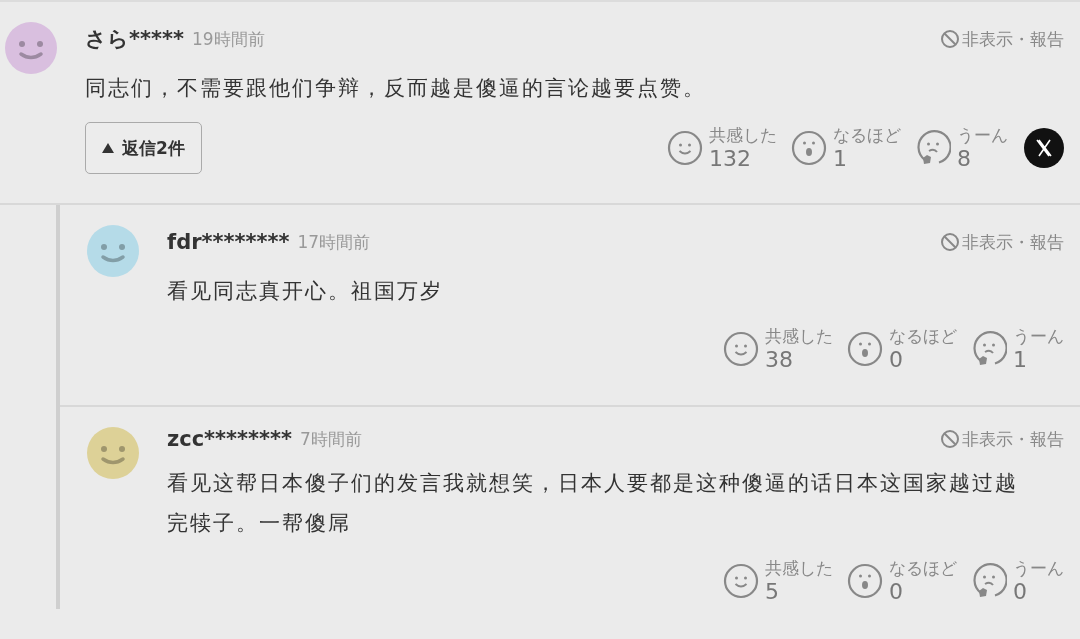  Describe the element at coordinates (143, 148) in the screenshot. I see `replies-toggle-button: 返信2件` at that location.